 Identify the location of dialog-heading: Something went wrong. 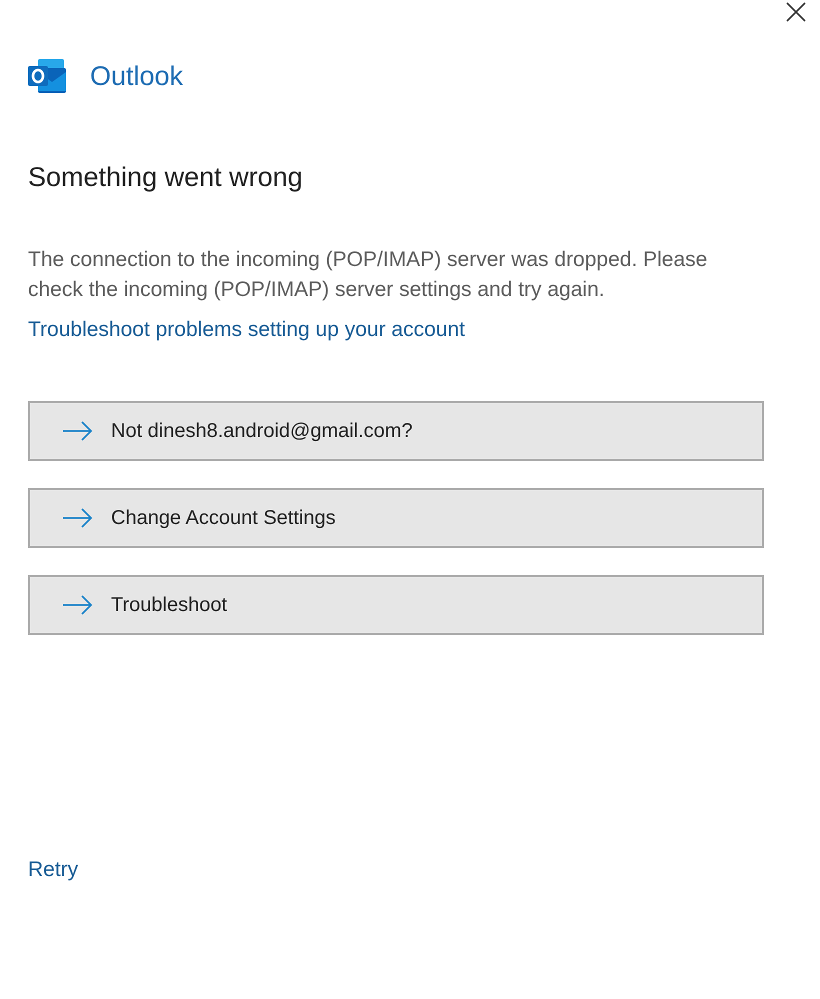
(165, 177).